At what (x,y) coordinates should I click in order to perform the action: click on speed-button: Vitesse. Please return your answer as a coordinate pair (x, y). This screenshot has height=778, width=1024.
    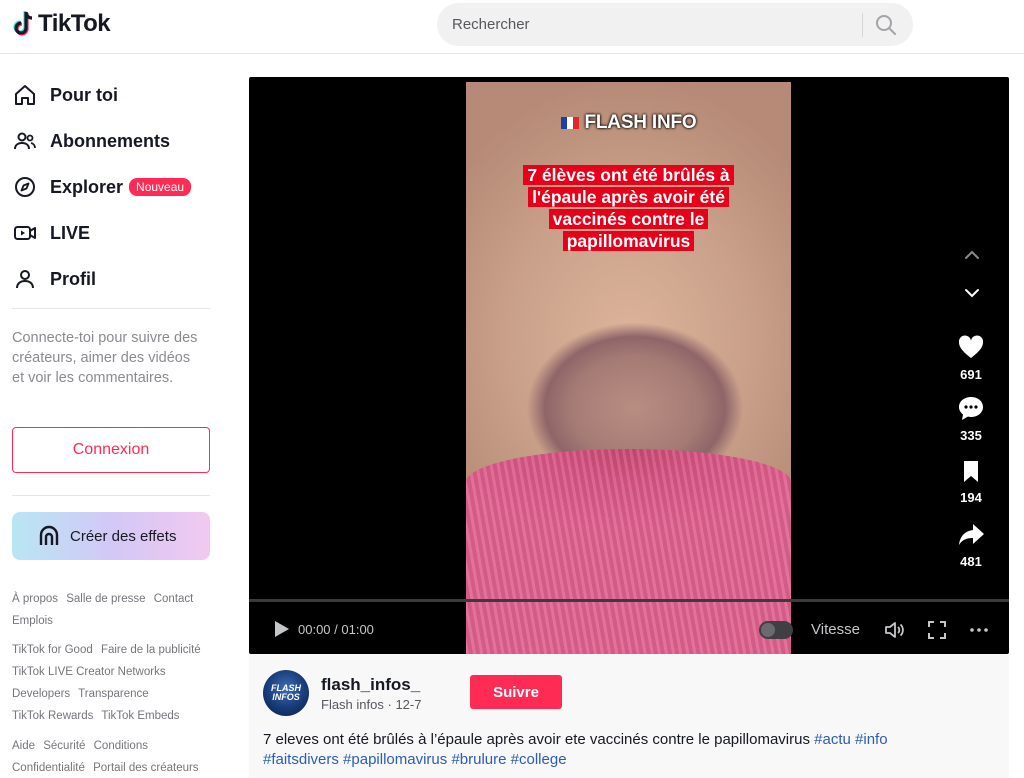
    Looking at the image, I should click on (835, 629).